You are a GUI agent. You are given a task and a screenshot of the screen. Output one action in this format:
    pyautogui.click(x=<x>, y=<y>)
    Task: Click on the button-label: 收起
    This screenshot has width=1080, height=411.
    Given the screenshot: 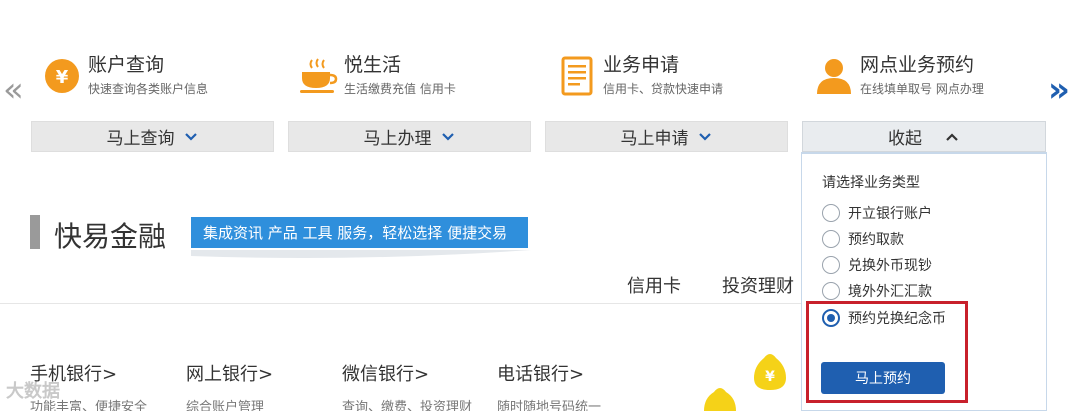 What is the action you would take?
    pyautogui.click(x=905, y=139)
    